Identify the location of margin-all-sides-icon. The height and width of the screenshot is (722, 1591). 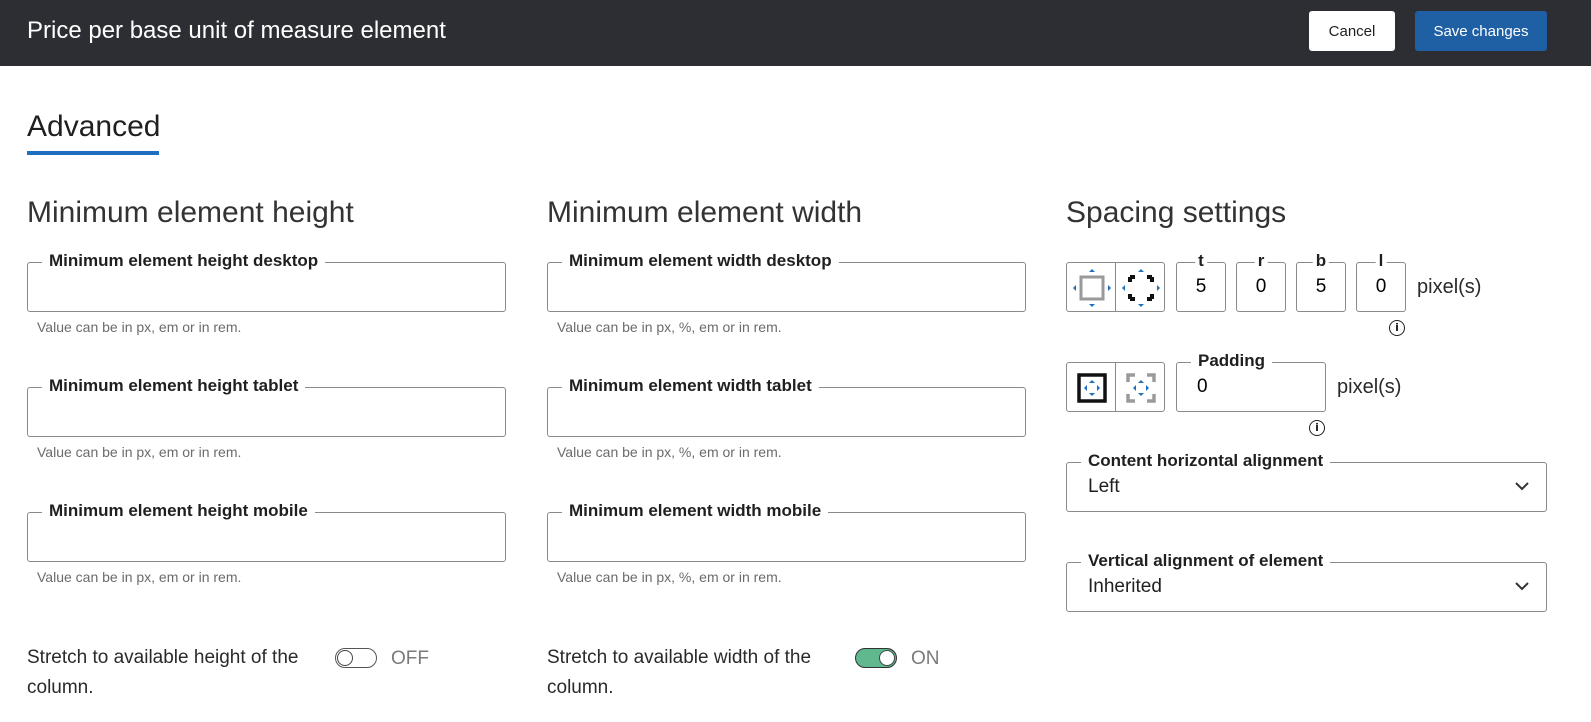
(1091, 287).